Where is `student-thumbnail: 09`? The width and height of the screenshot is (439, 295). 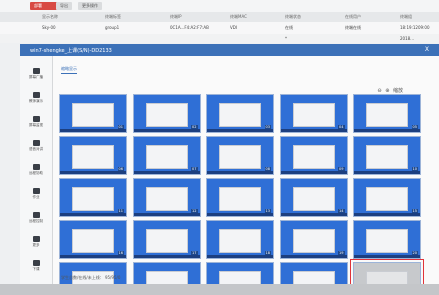
student-thumbnail: 09 is located at coordinates (313, 155).